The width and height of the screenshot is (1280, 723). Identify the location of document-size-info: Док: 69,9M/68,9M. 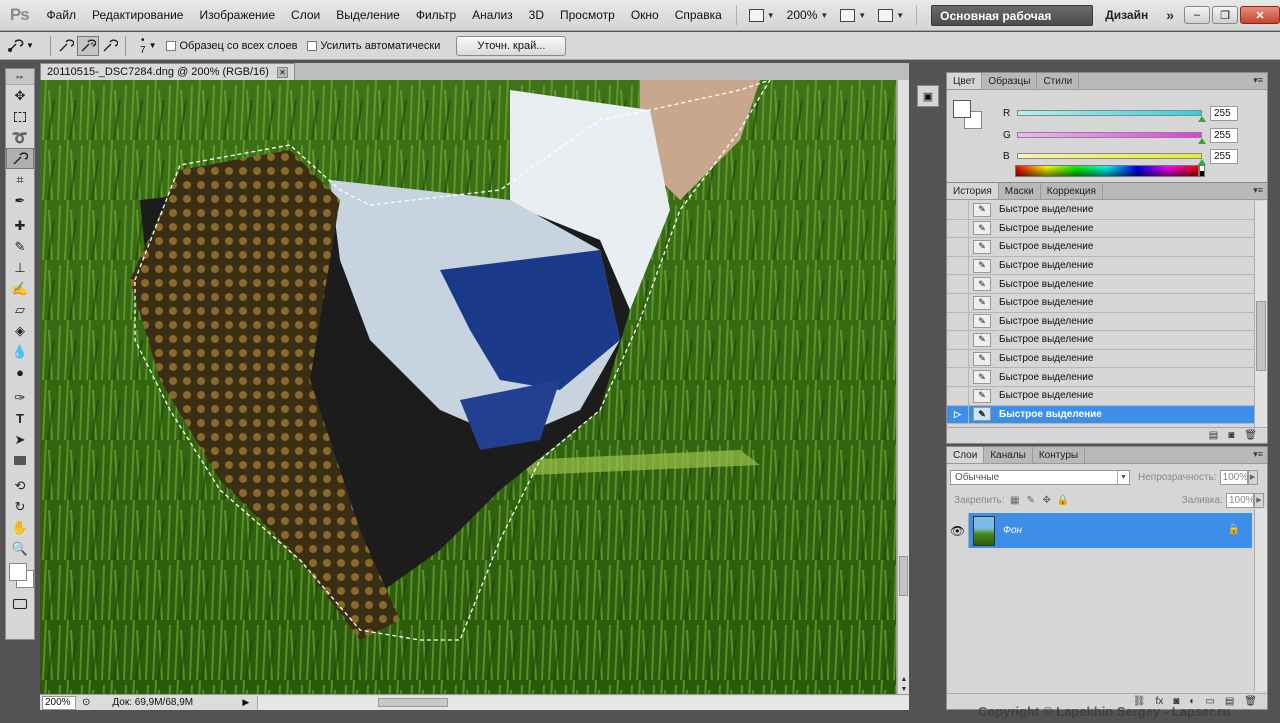
(177, 702).